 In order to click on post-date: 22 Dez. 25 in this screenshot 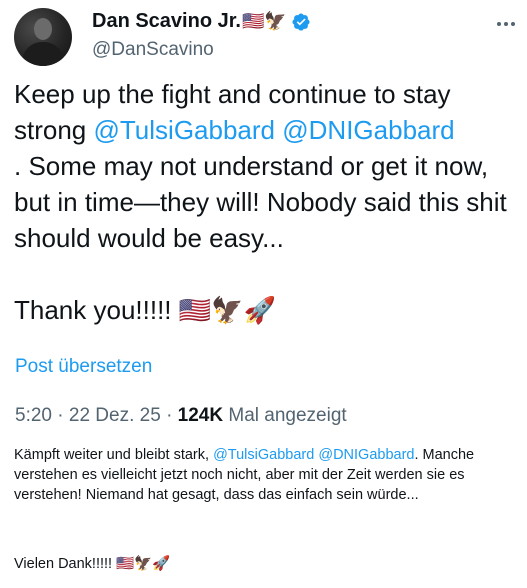, I will do `click(115, 415)`.